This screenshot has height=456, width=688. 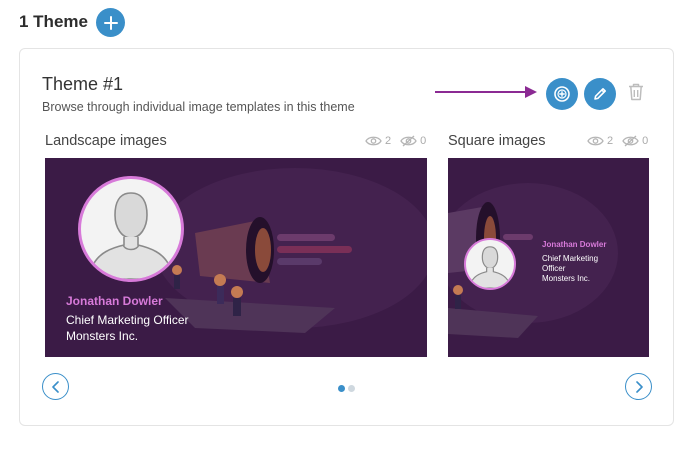 I want to click on preview-person-title-line1: Chief Marketing, so click(x=570, y=258).